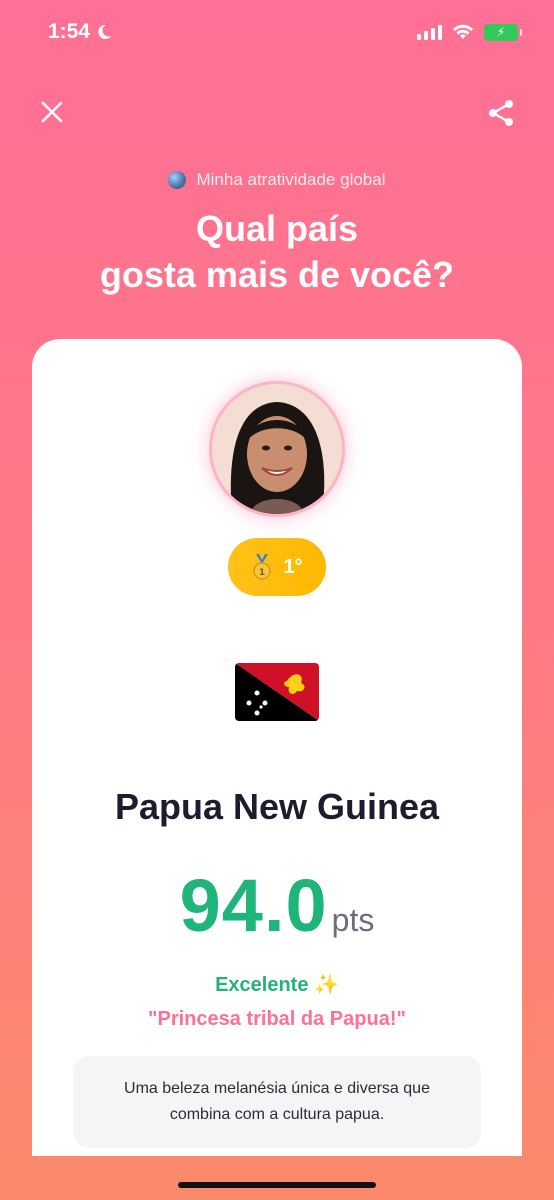  I want to click on avatar, so click(277, 449).